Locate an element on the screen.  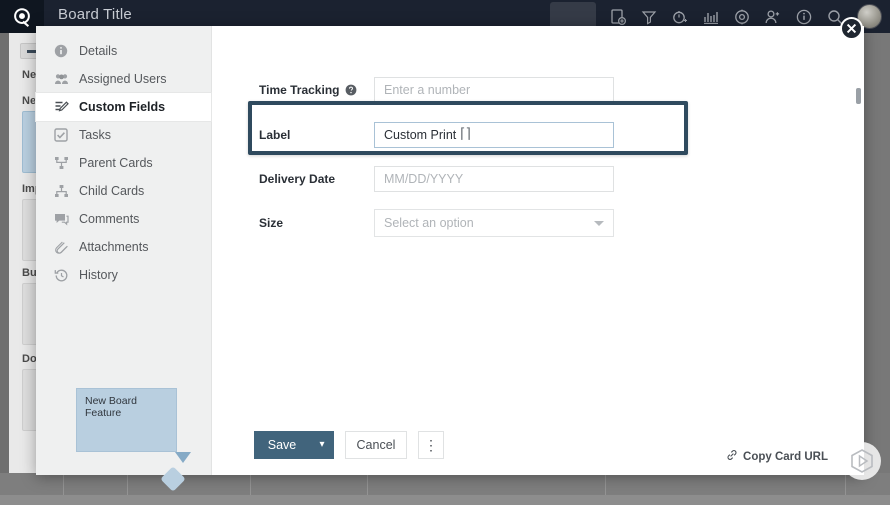
copy-card-url-button: Copy Card URL is located at coordinates (777, 456).